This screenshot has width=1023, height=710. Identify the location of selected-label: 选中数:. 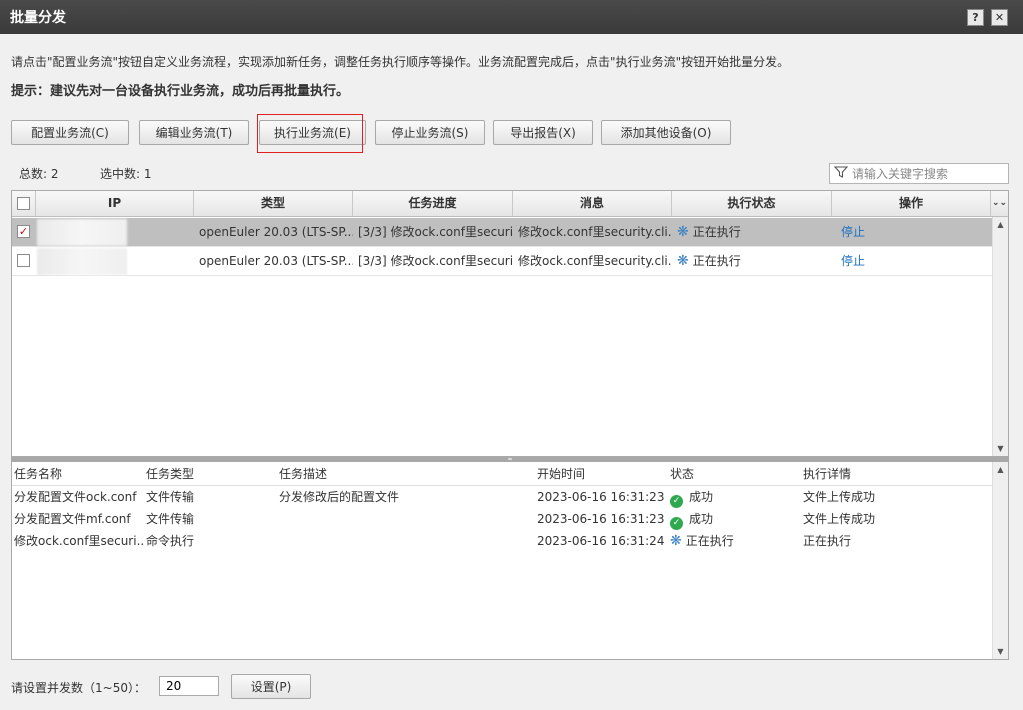
(120, 174).